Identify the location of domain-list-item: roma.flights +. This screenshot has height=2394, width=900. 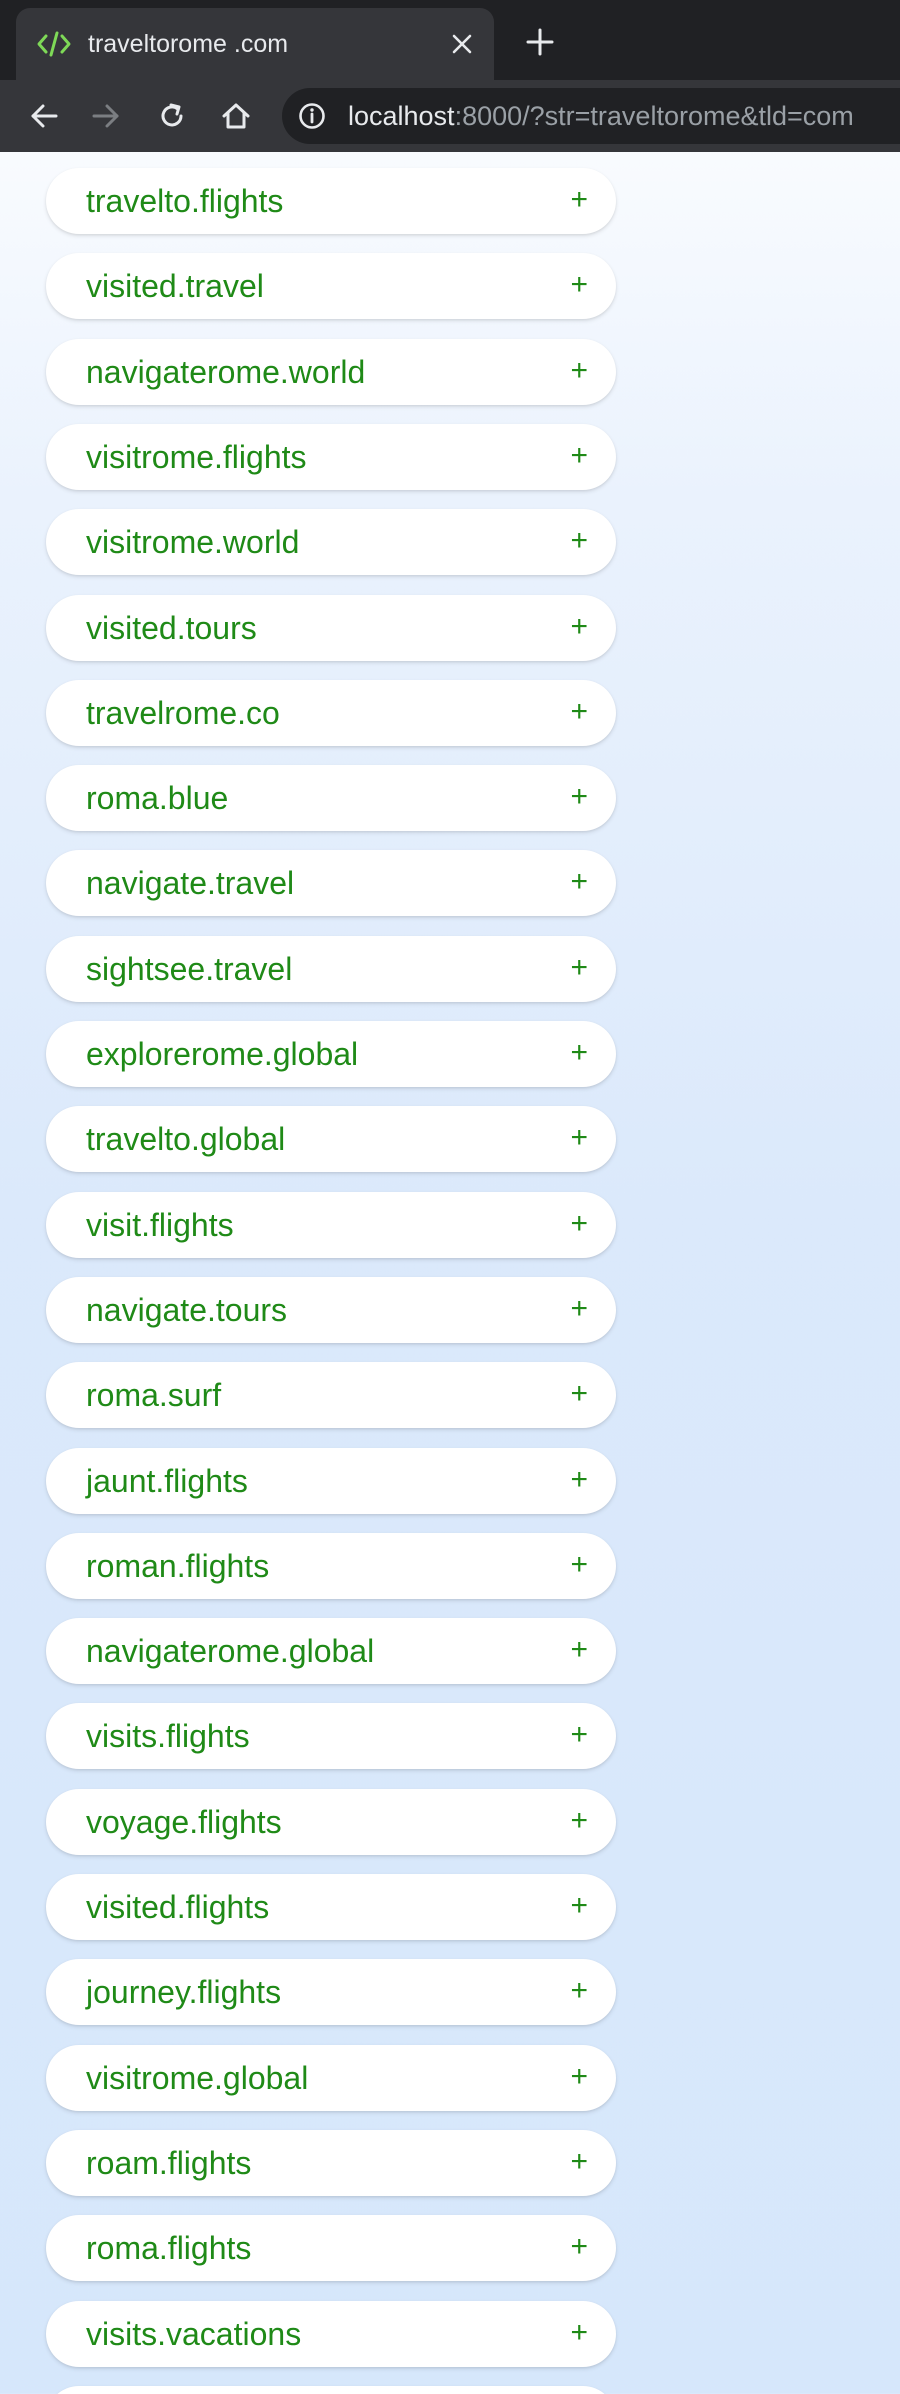
(331, 2248).